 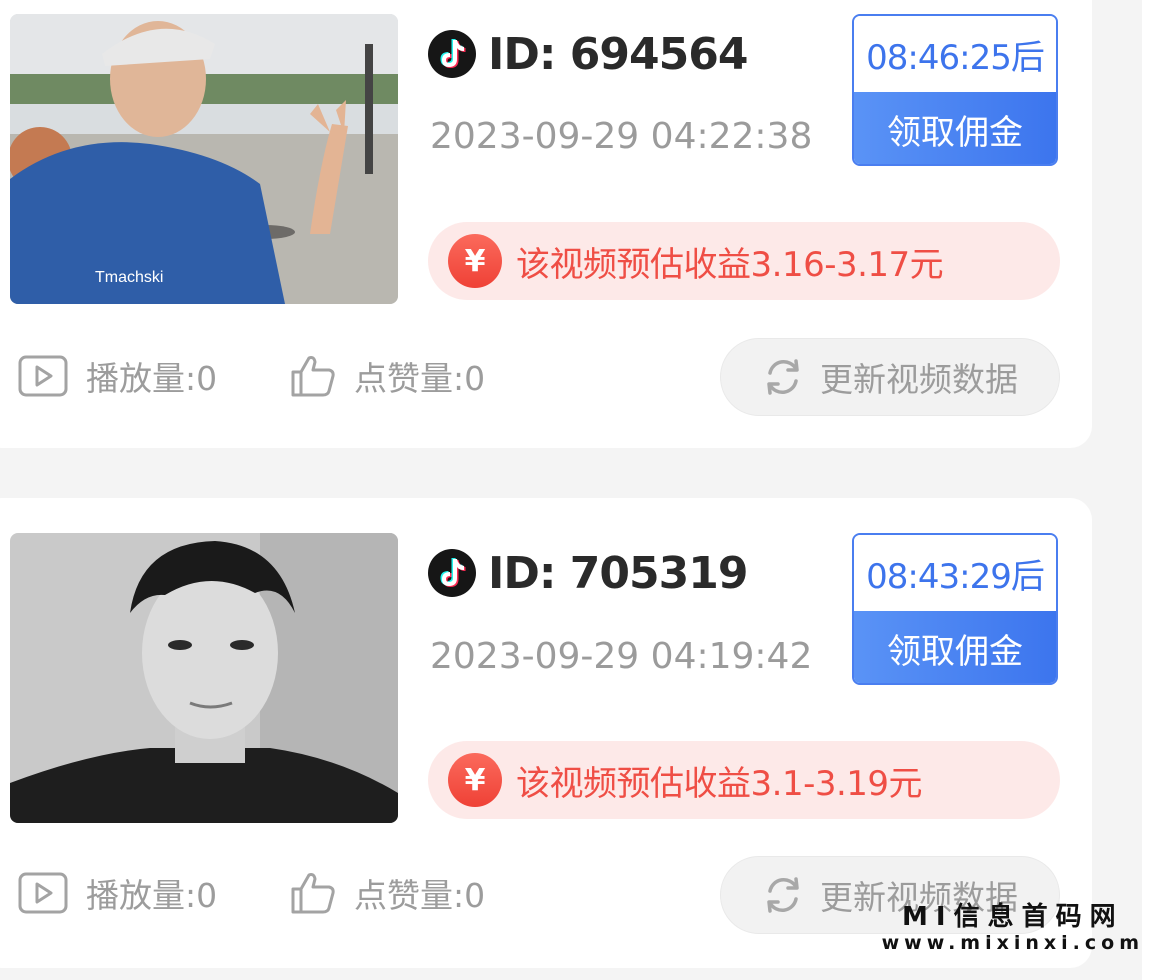 What do you see at coordinates (204, 678) in the screenshot?
I see `video-thumbnail` at bounding box center [204, 678].